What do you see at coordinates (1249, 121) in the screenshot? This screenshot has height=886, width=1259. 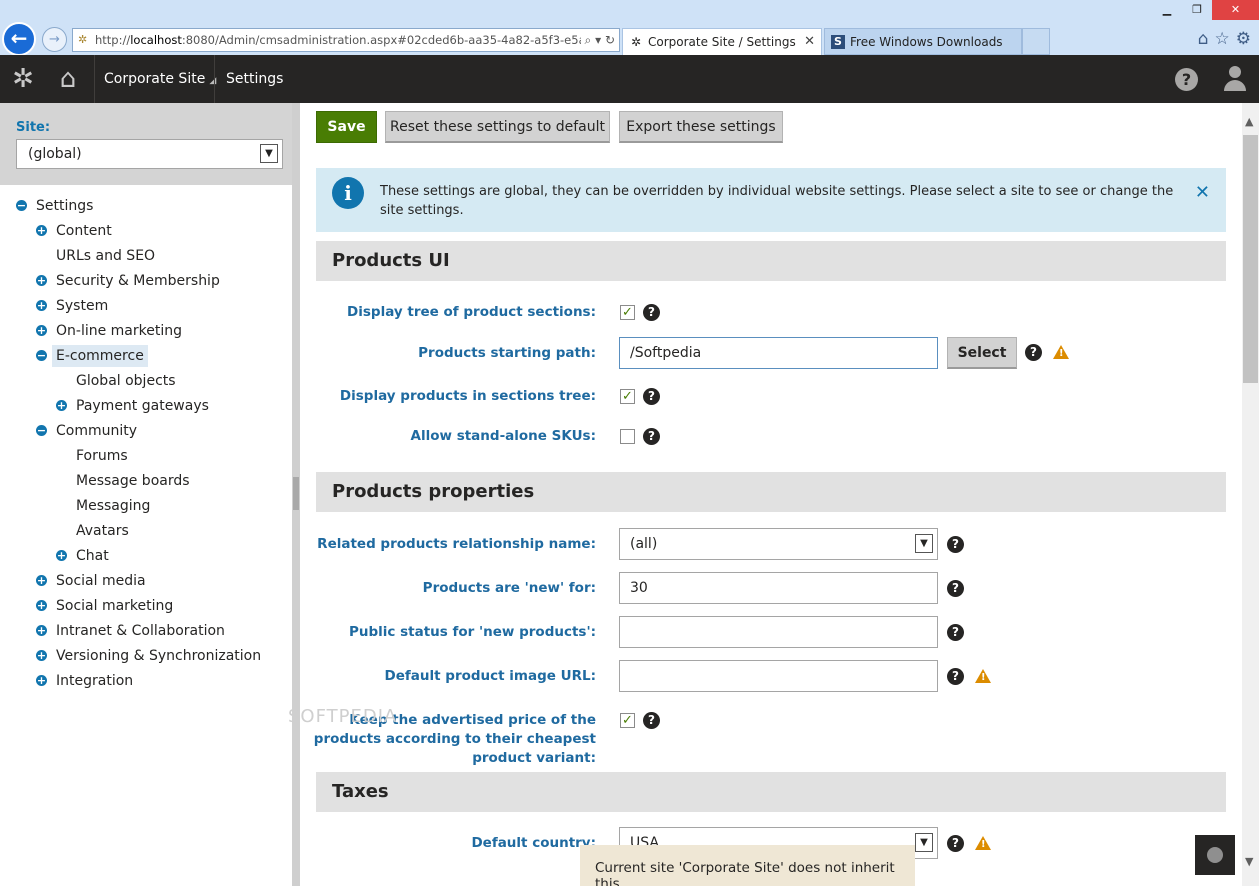 I see `scroll-up-icon: ▲` at bounding box center [1249, 121].